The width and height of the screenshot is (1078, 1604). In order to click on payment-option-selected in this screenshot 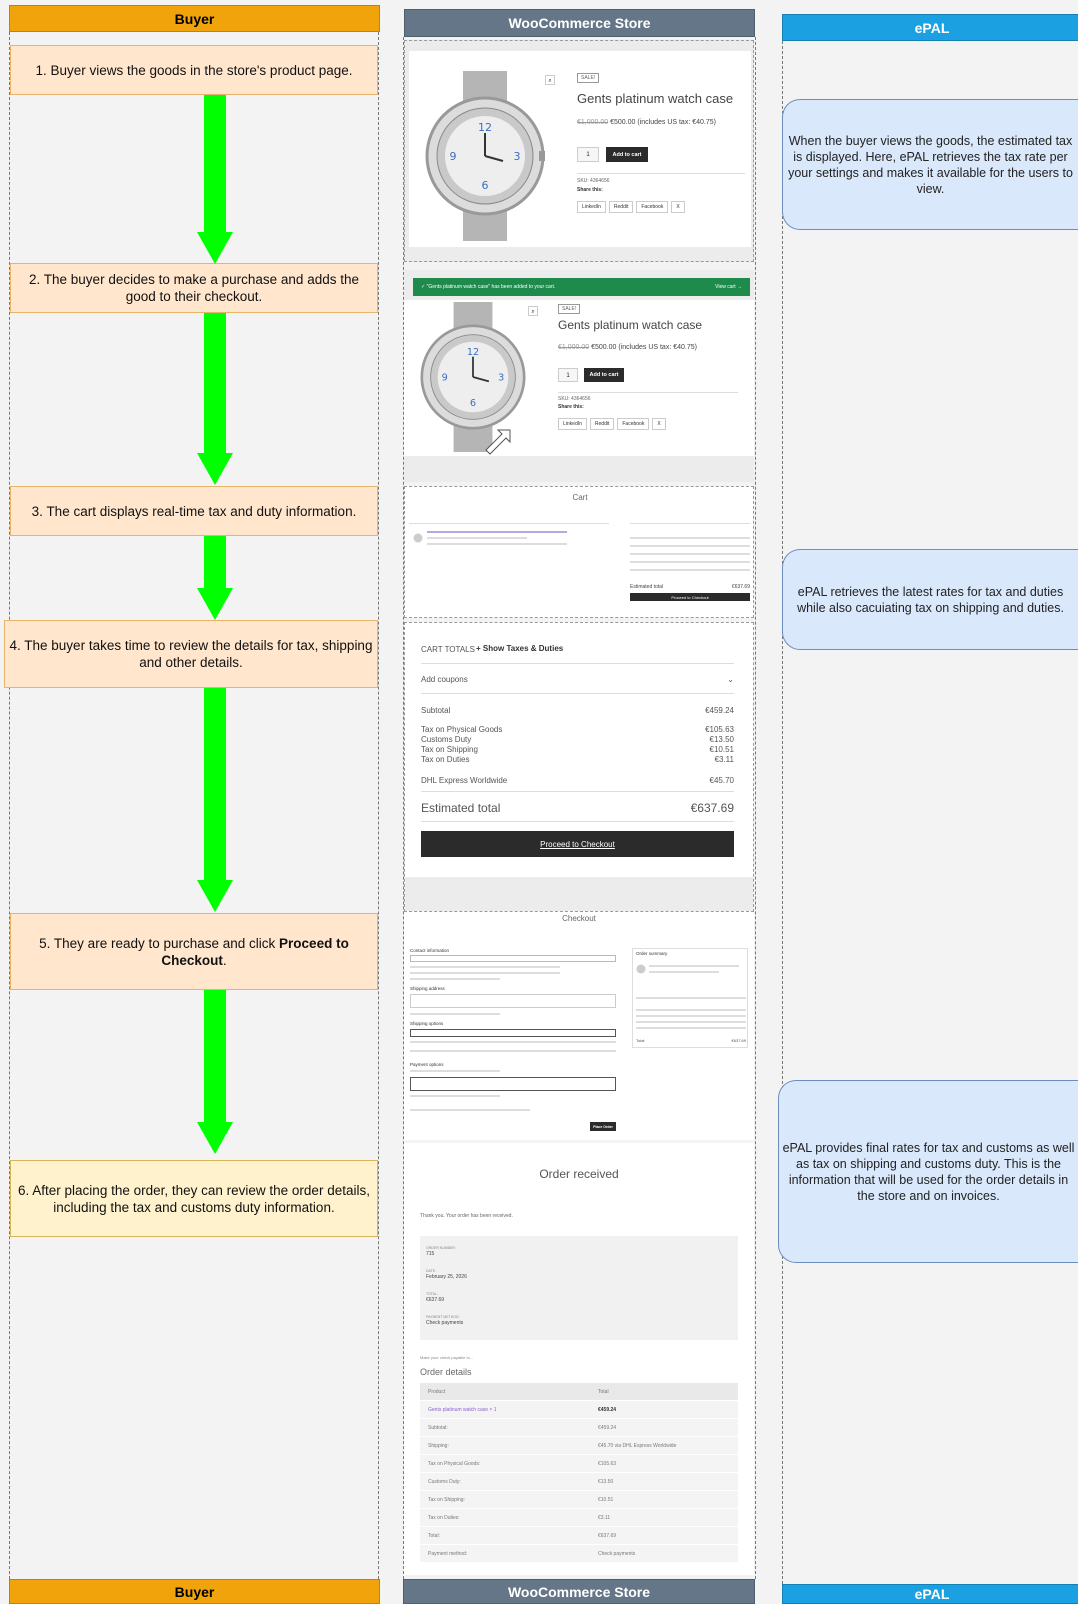, I will do `click(513, 1084)`.